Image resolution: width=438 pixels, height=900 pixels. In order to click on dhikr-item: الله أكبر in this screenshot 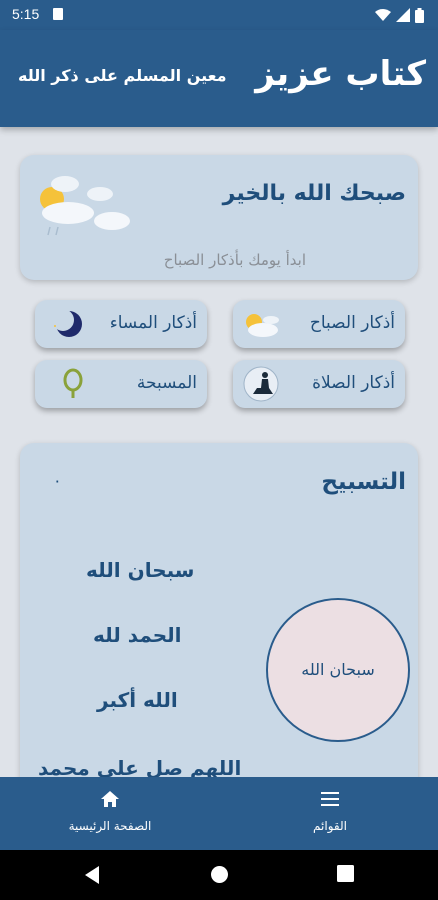, I will do `click(137, 700)`.